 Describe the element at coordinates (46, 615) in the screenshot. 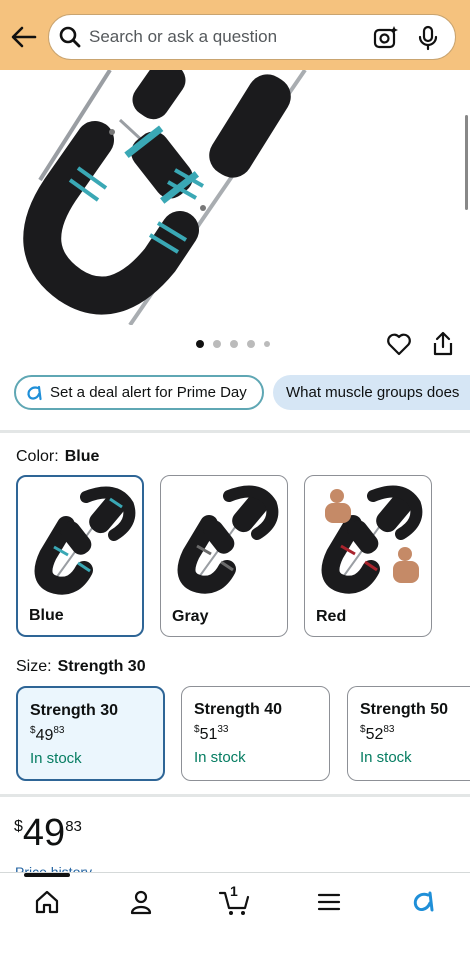

I see `swatch-label: Blue` at that location.